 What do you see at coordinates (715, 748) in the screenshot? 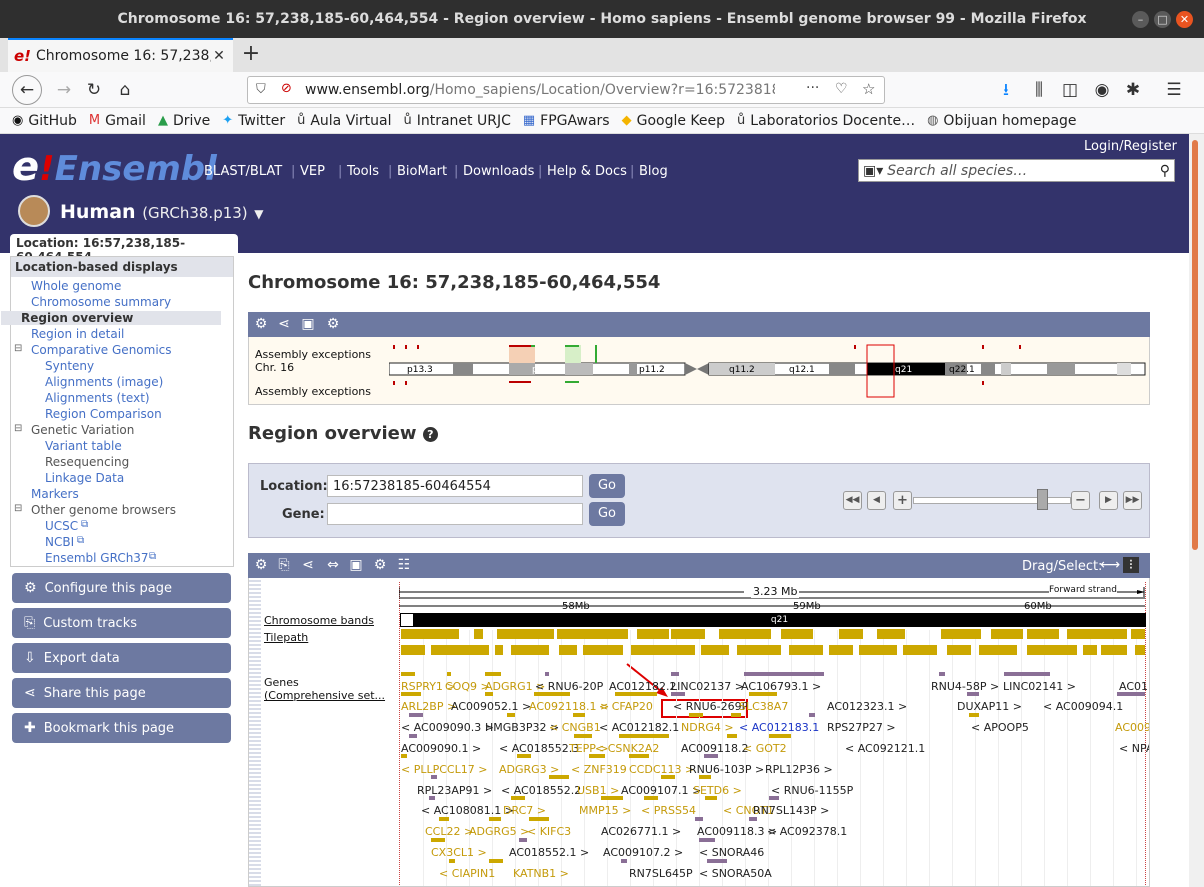
I see `gene-label: AC009118.2` at bounding box center [715, 748].